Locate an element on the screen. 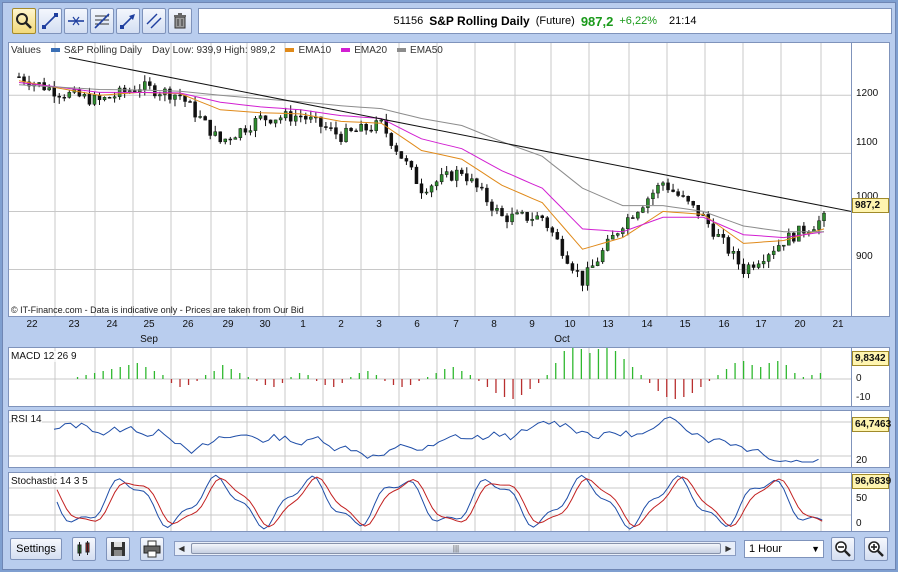 This screenshot has width=898, height=572. legend-values-label: Values is located at coordinates (26, 50).